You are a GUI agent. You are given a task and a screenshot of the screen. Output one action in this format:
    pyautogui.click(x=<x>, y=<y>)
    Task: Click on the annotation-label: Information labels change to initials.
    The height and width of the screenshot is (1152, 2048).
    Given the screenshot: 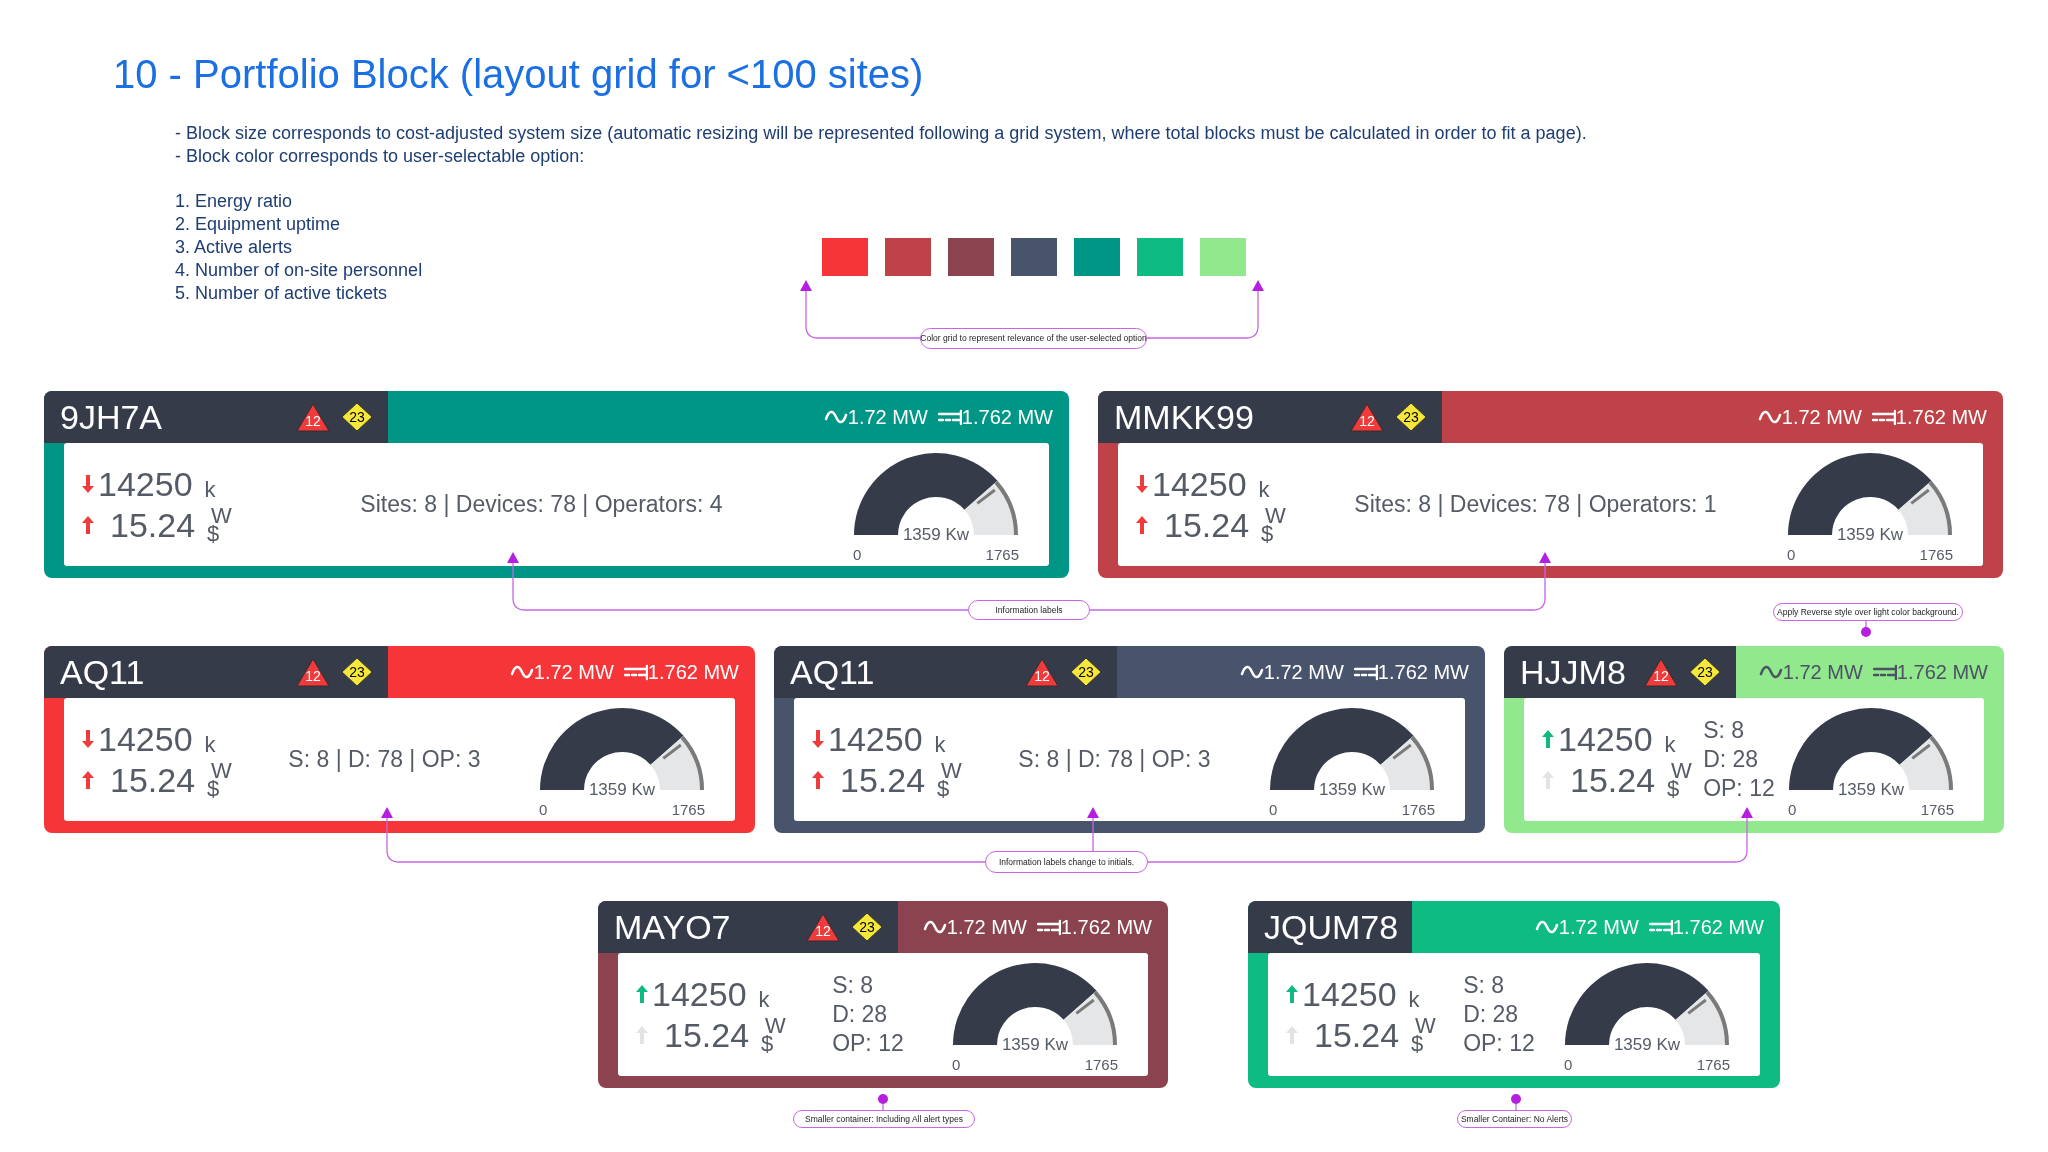 What is the action you would take?
    pyautogui.click(x=1066, y=862)
    